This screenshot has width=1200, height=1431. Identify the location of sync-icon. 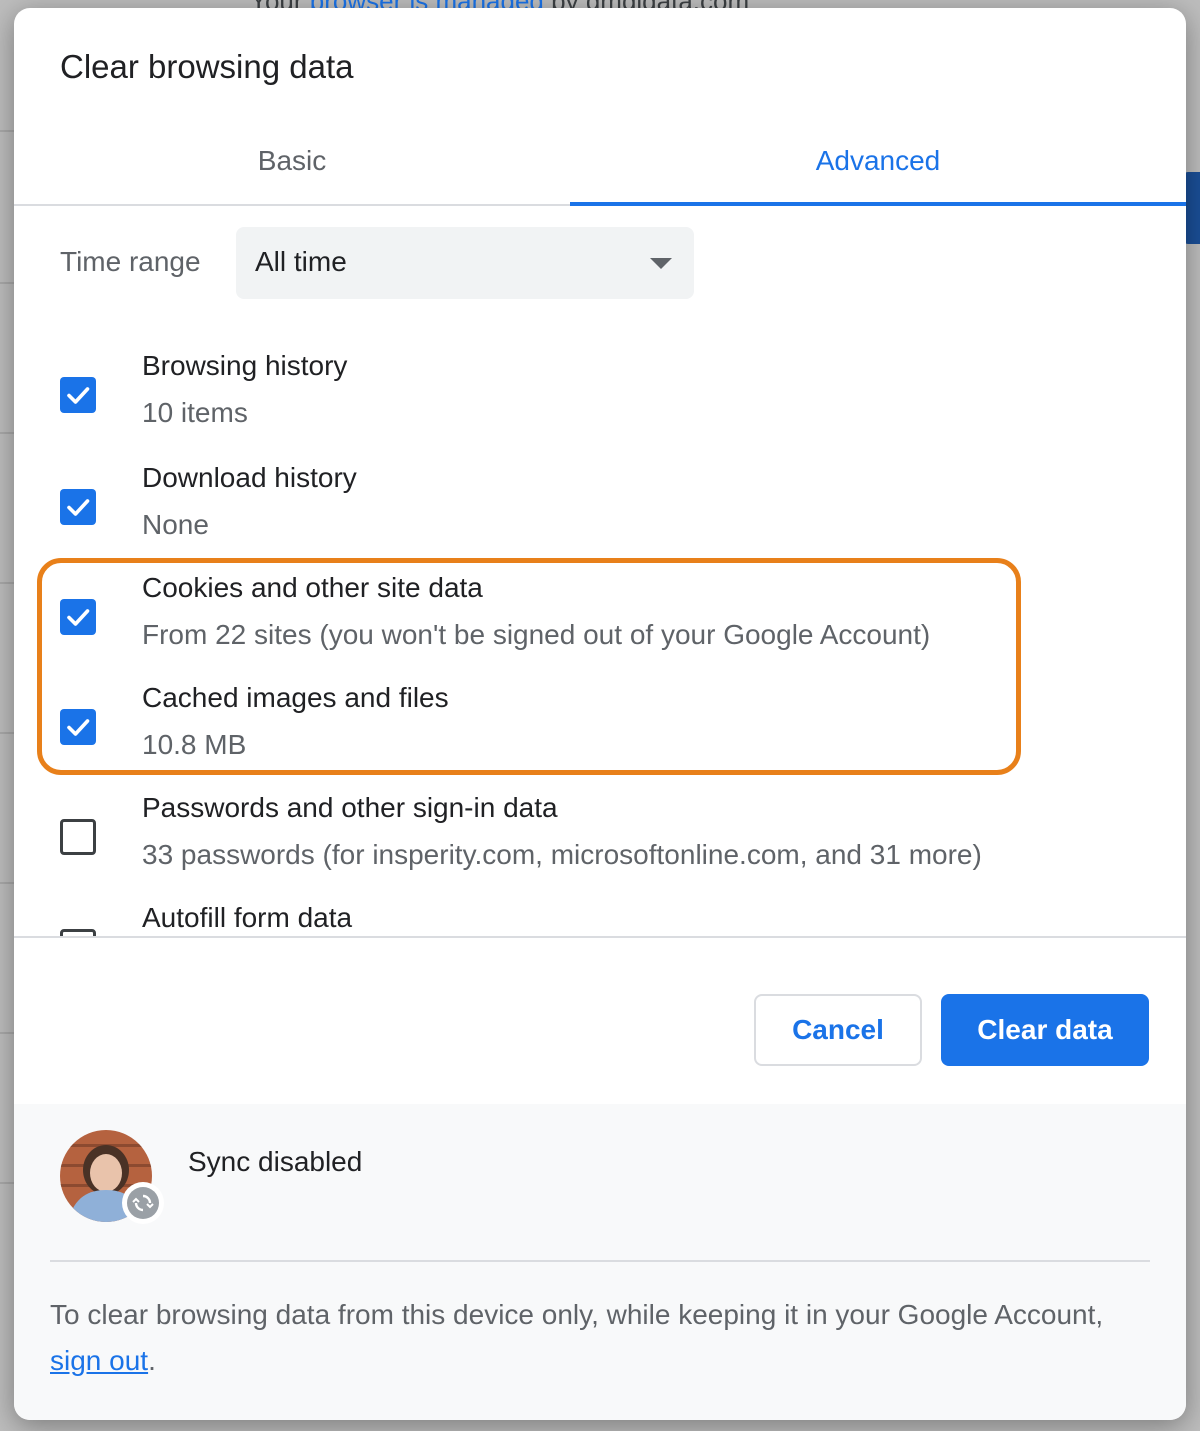
(143, 1203).